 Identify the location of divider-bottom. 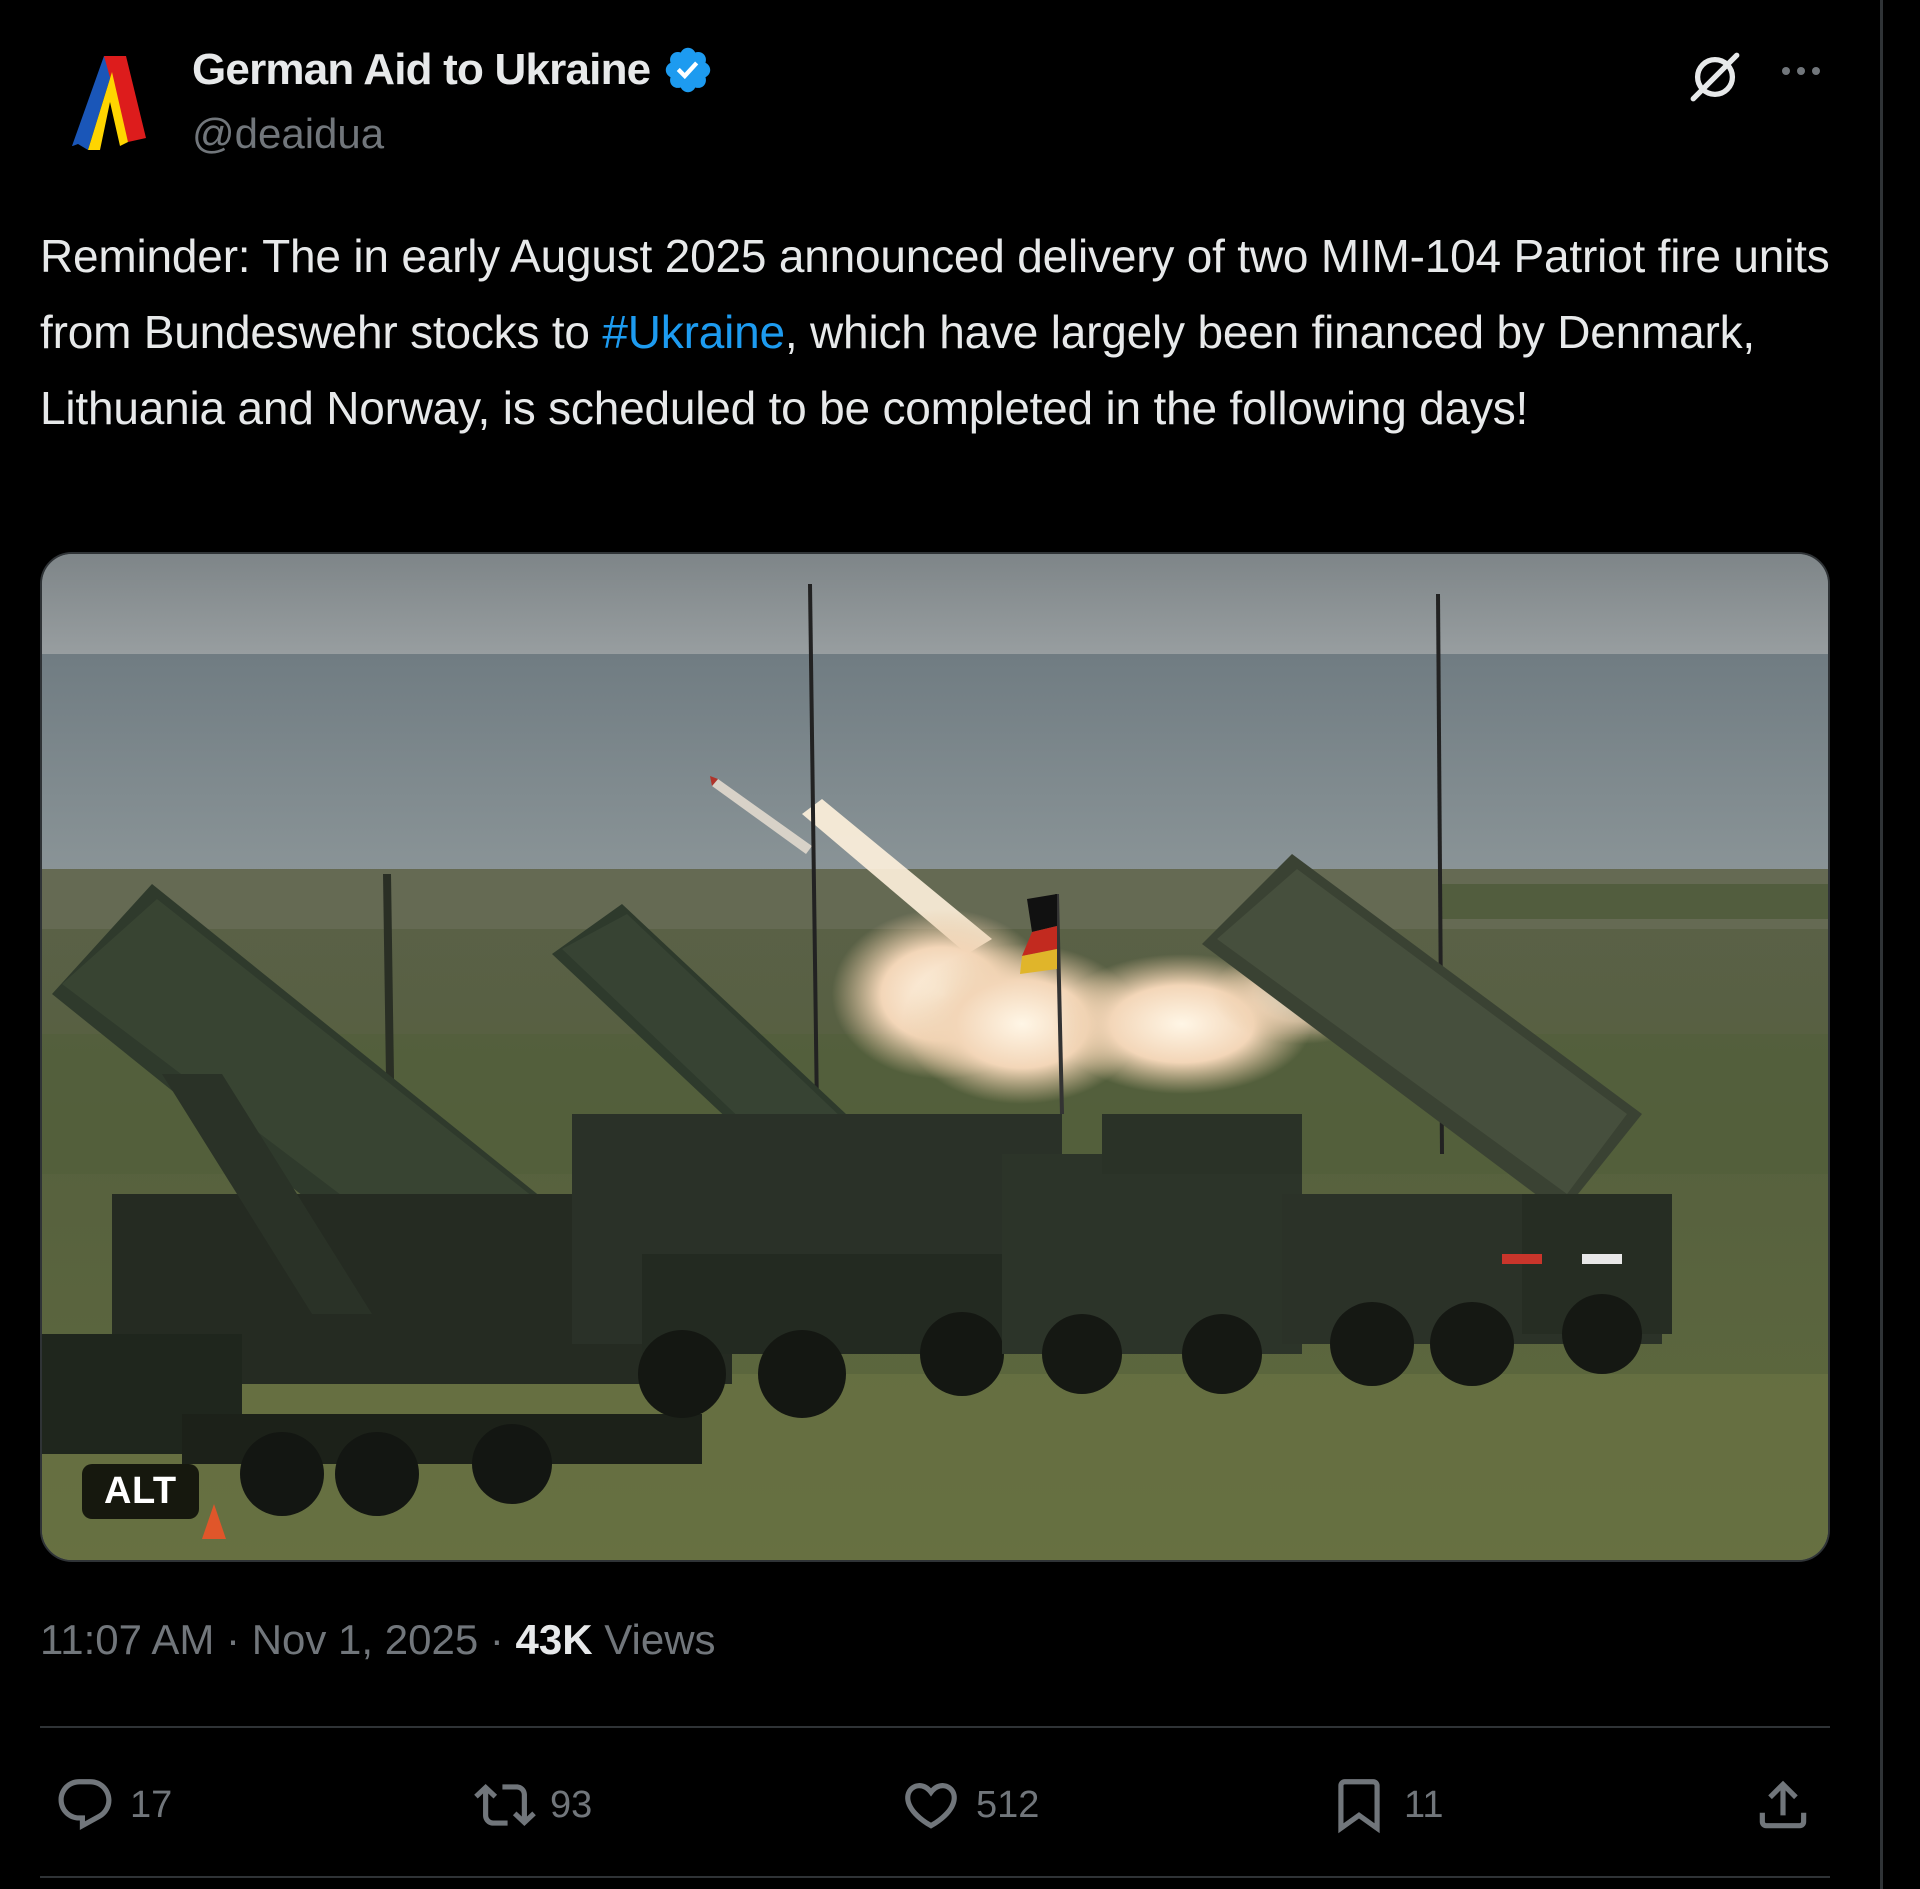
(935, 1877).